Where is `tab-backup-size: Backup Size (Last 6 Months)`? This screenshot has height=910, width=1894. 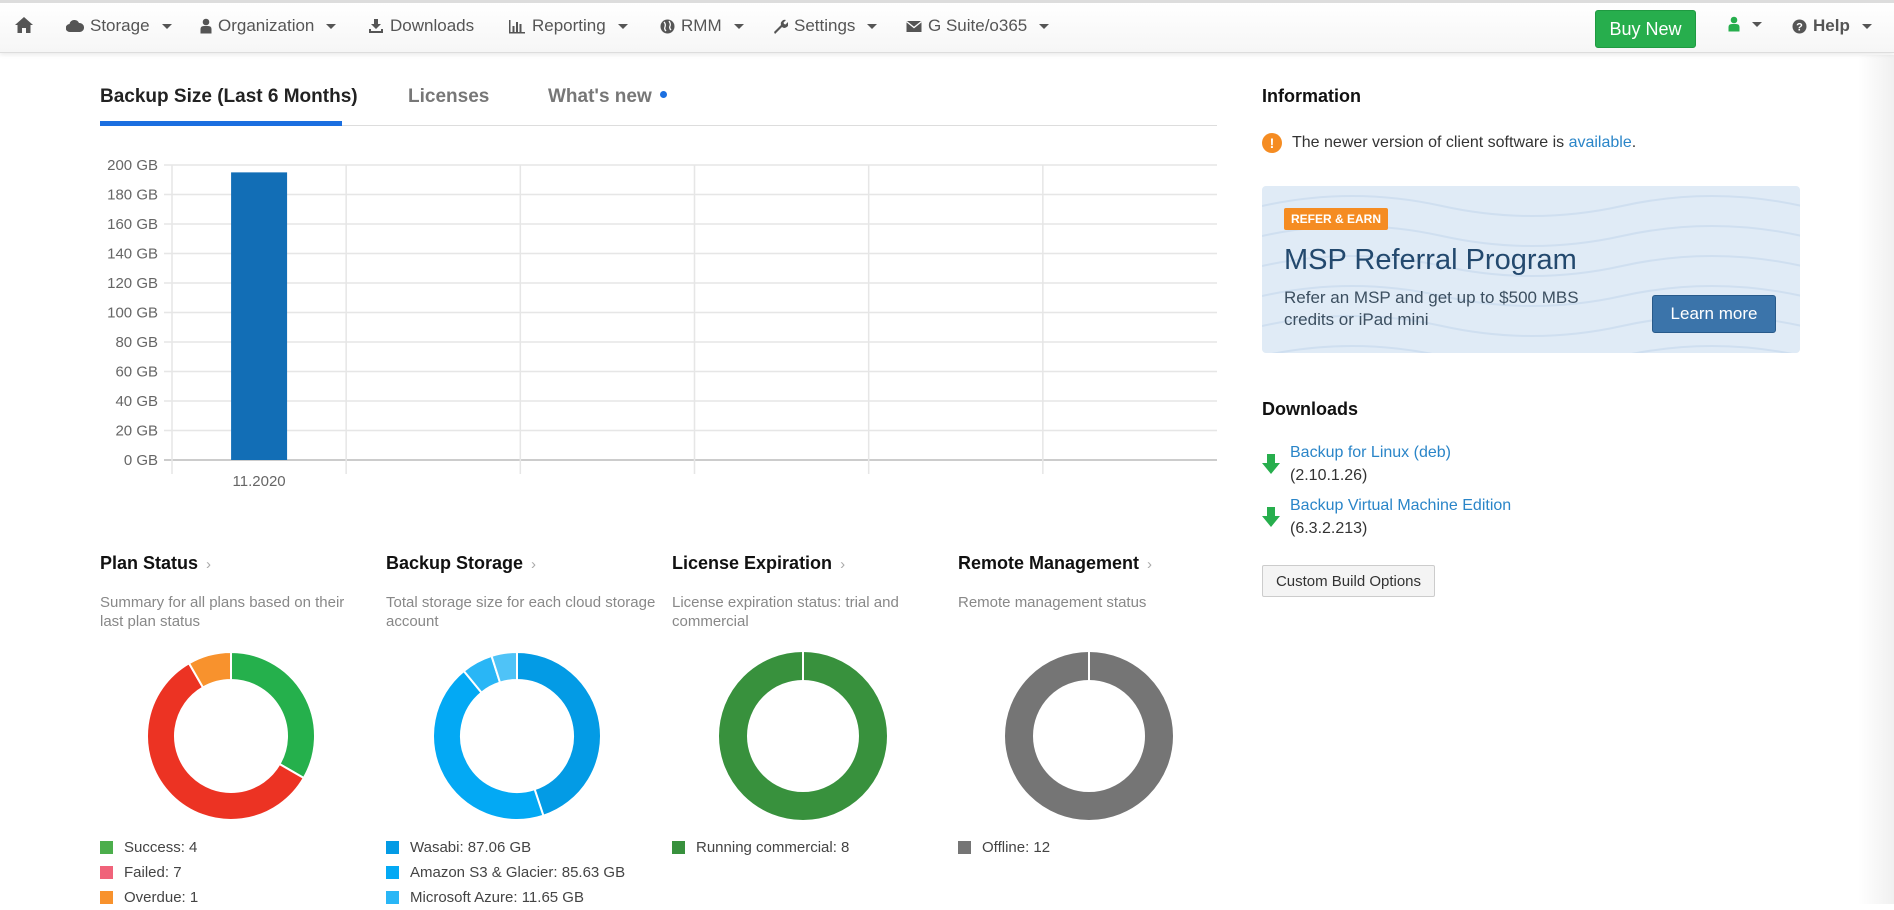 tab-backup-size: Backup Size (Last 6 Months) is located at coordinates (229, 97).